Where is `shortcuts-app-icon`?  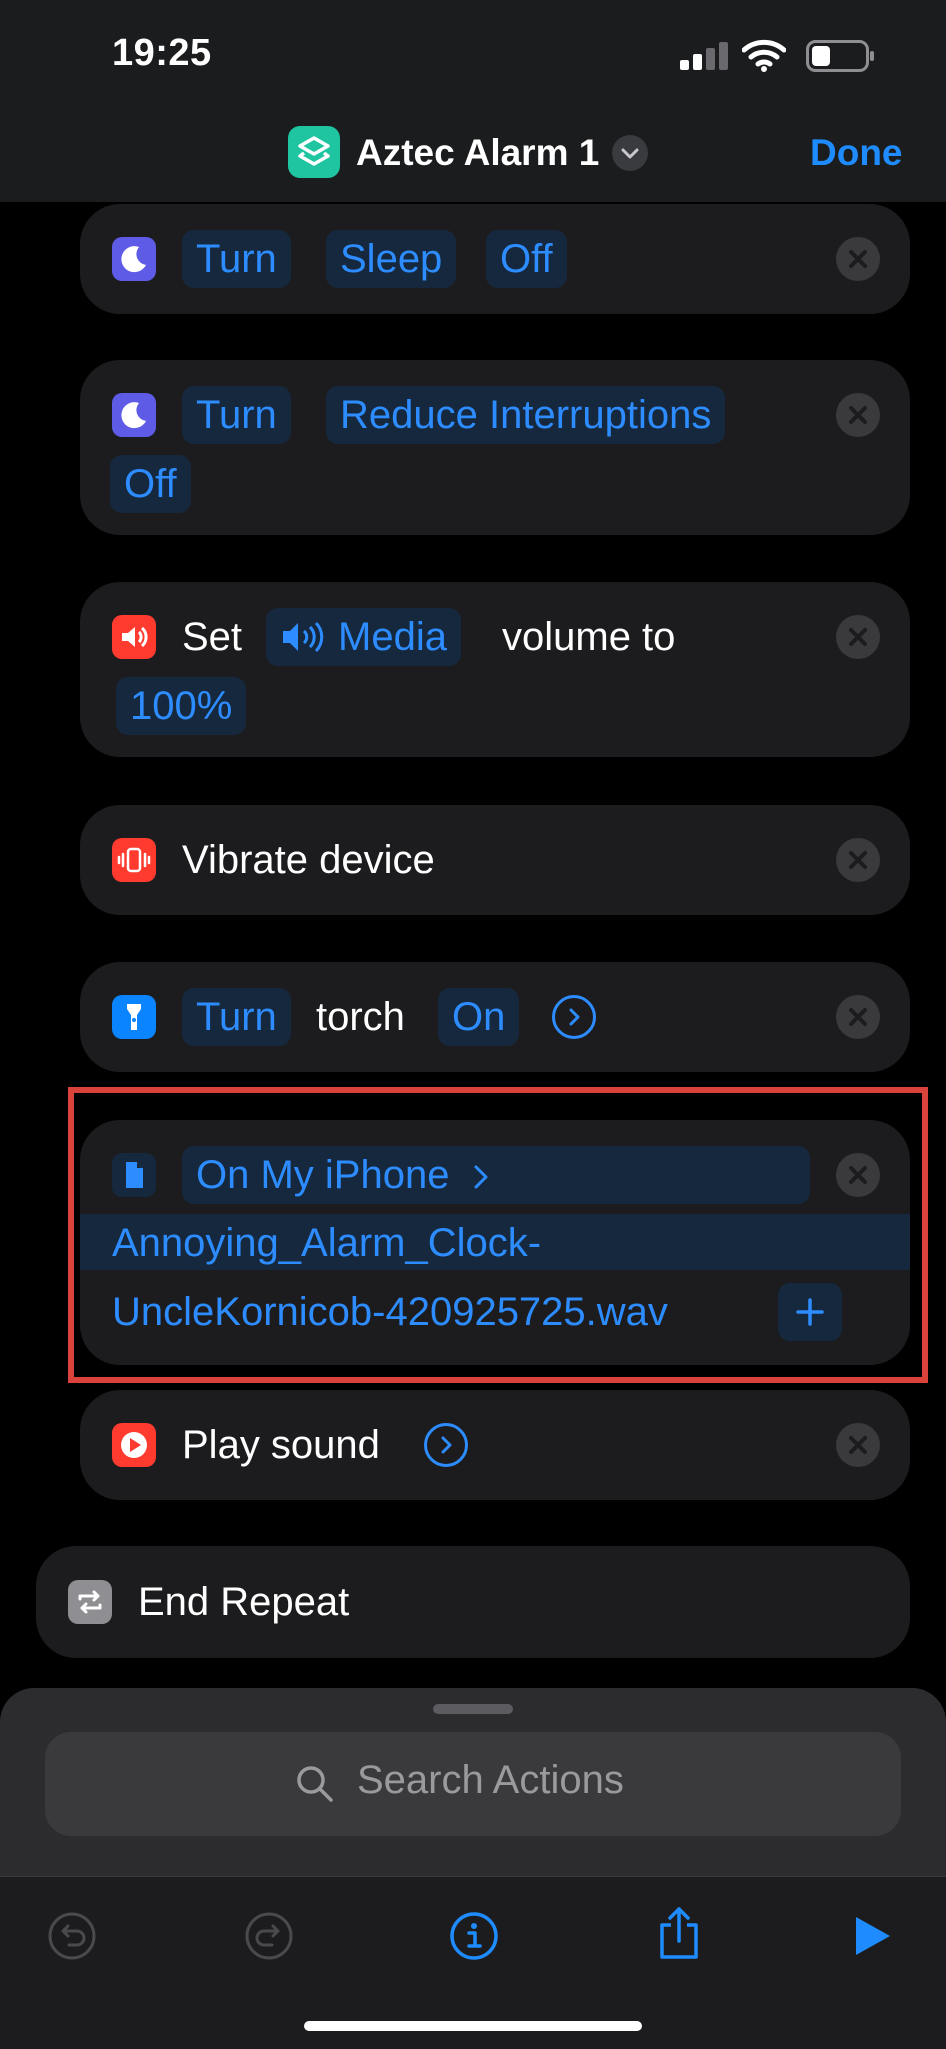
shortcuts-app-icon is located at coordinates (314, 152).